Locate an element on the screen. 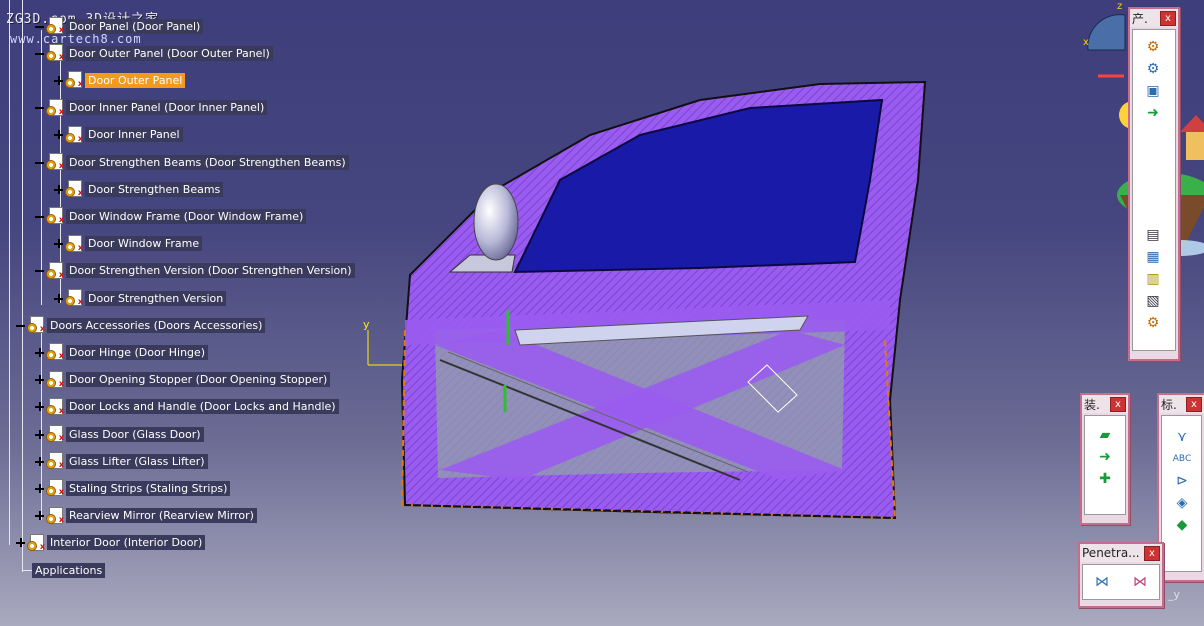  tree-node-label: Applications is located at coordinates (69, 570).